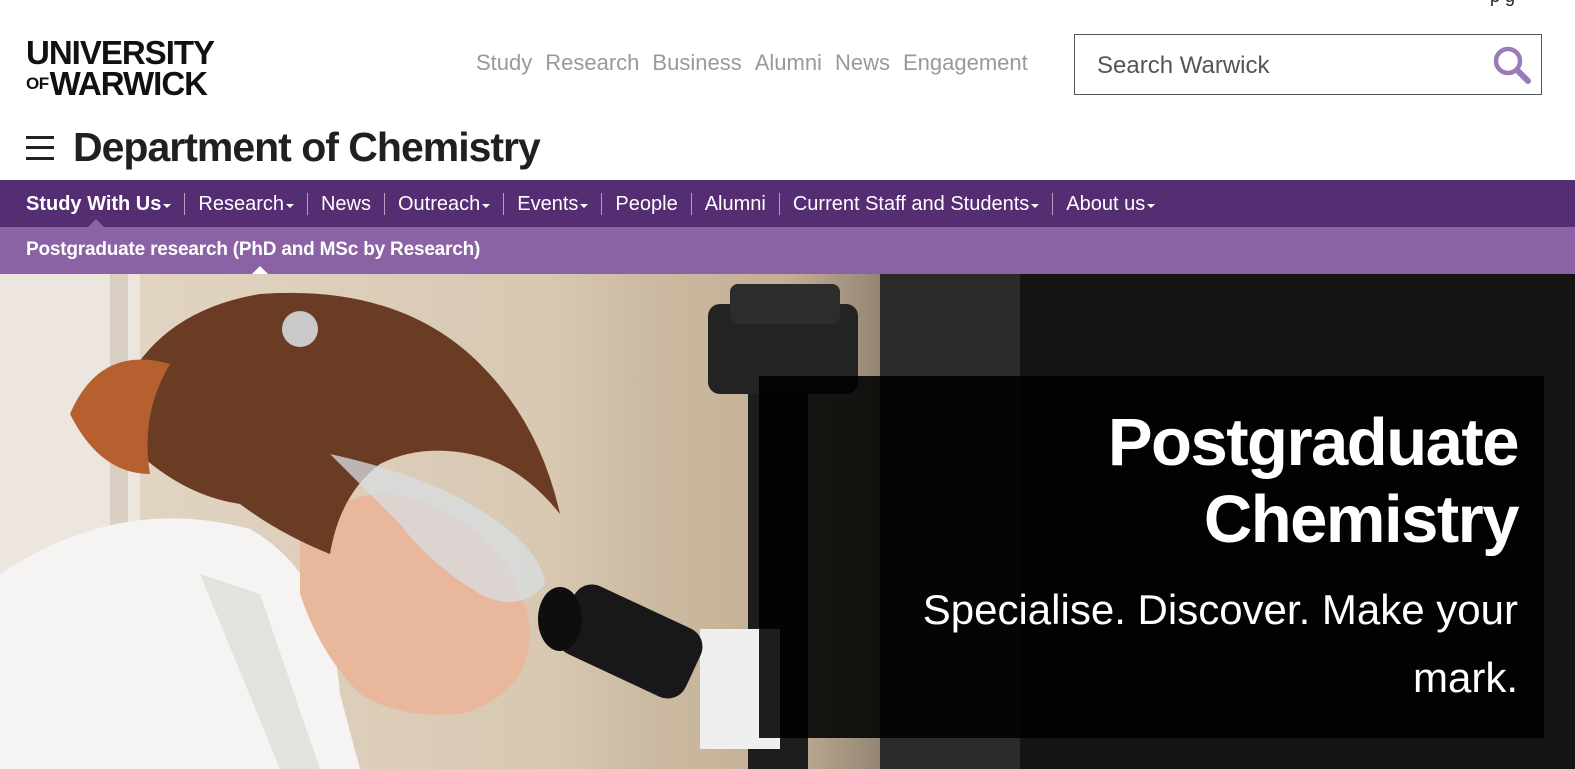 Image resolution: width=1575 pixels, height=769 pixels. I want to click on nav-outreach: Outreach, so click(443, 203).